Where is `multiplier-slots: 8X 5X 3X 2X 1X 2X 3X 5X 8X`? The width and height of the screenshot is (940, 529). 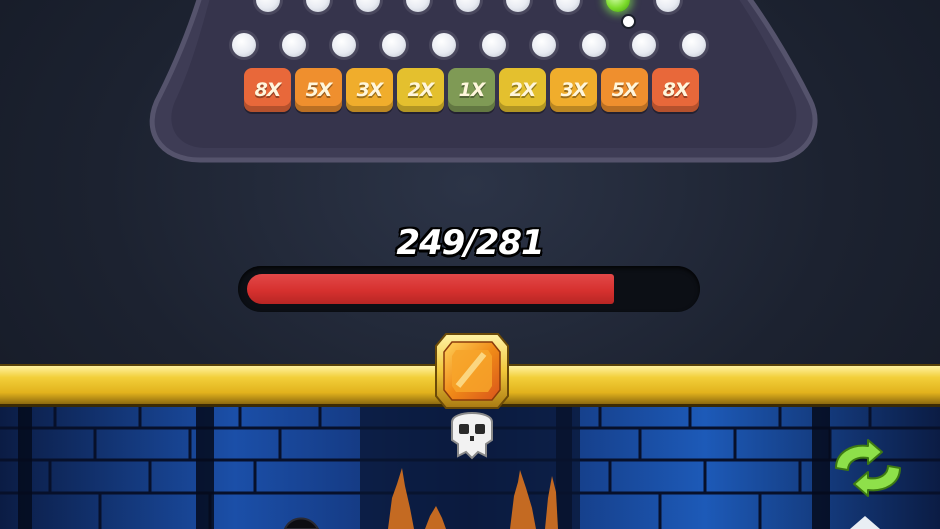
multiplier-slots: 8X 5X 3X 2X 1X 2X 3X 5X 8X is located at coordinates (470, 93).